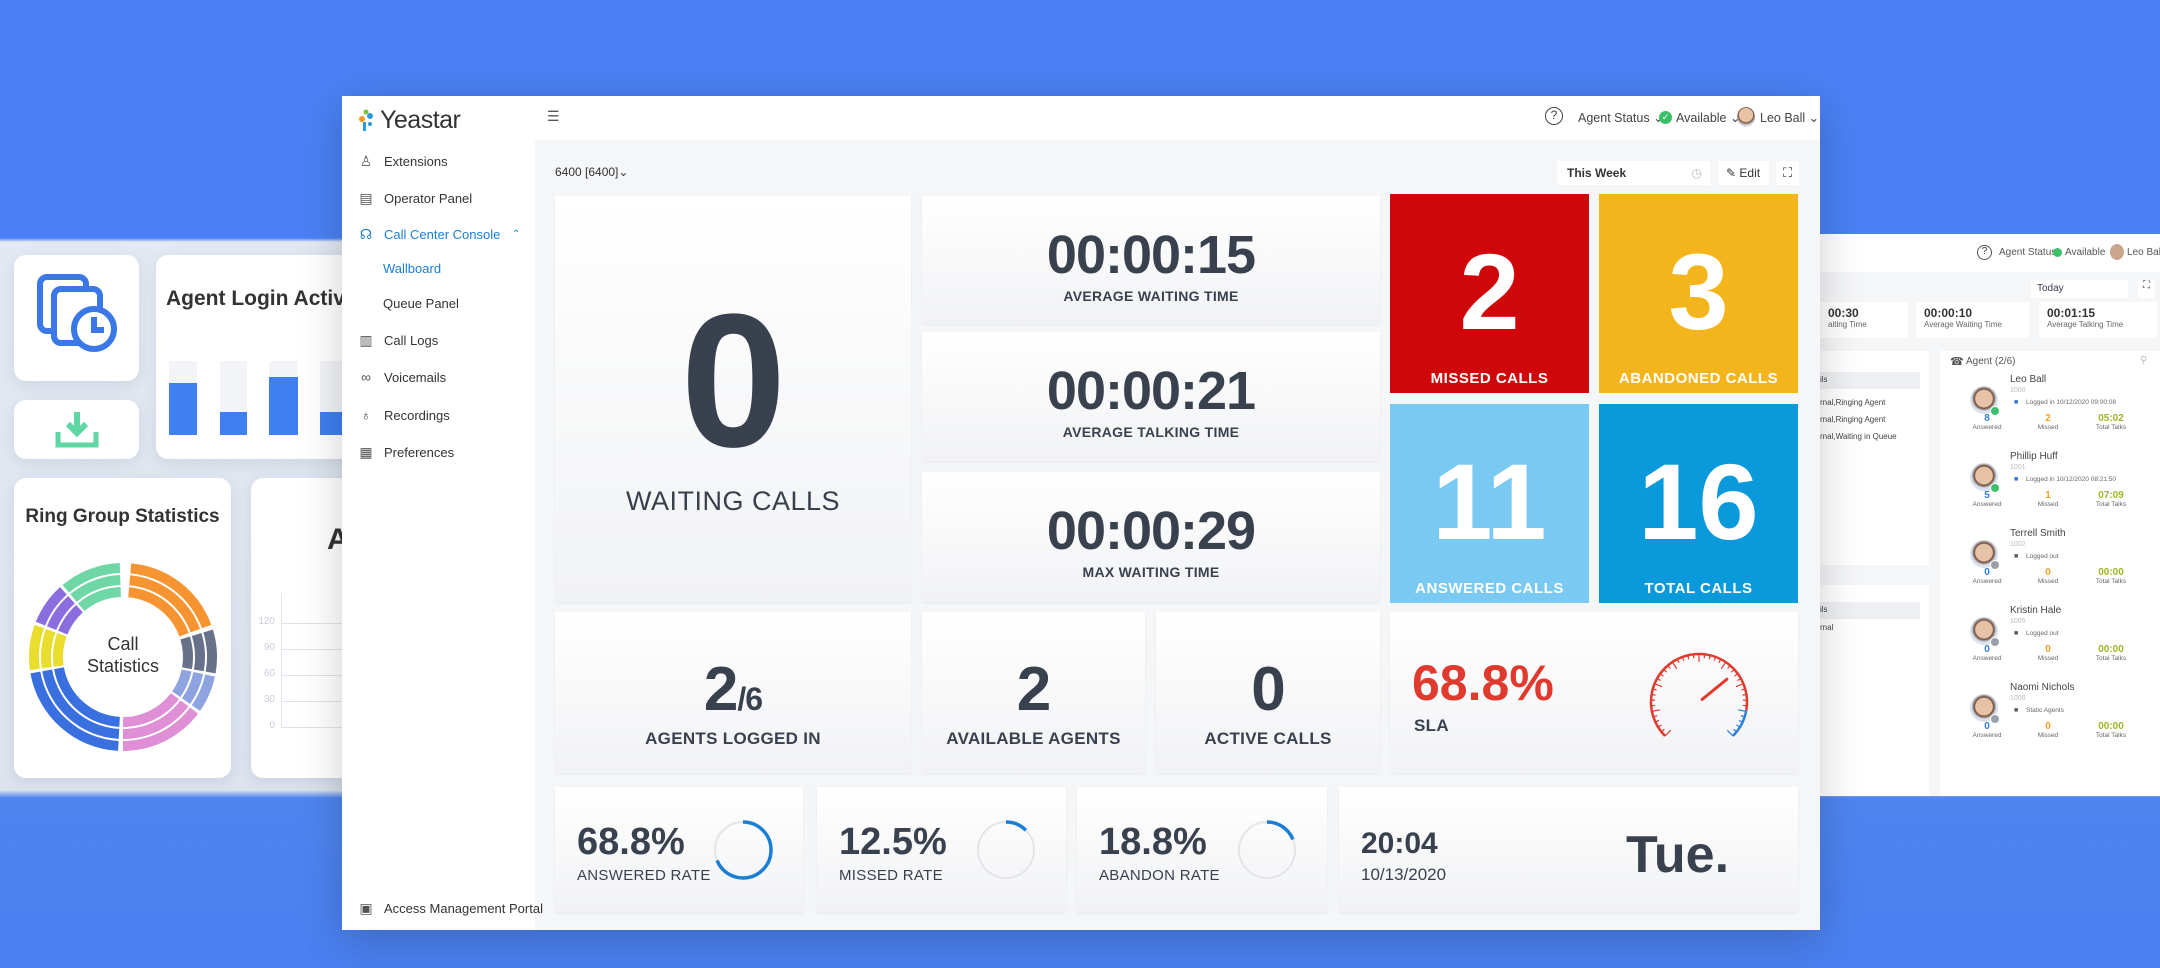  What do you see at coordinates (1698, 588) in the screenshot?
I see `call-count-label: TOTAL CALLS` at bounding box center [1698, 588].